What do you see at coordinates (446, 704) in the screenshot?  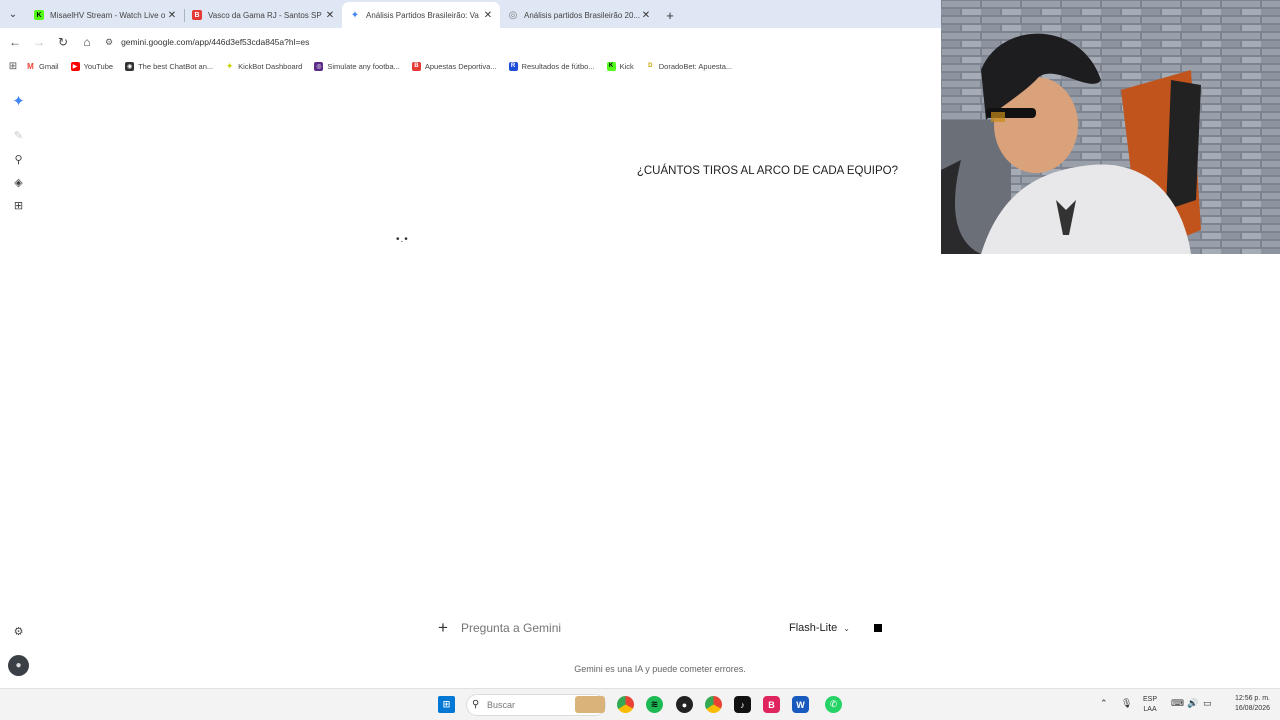 I see `windows-start-icon: ⊞` at bounding box center [446, 704].